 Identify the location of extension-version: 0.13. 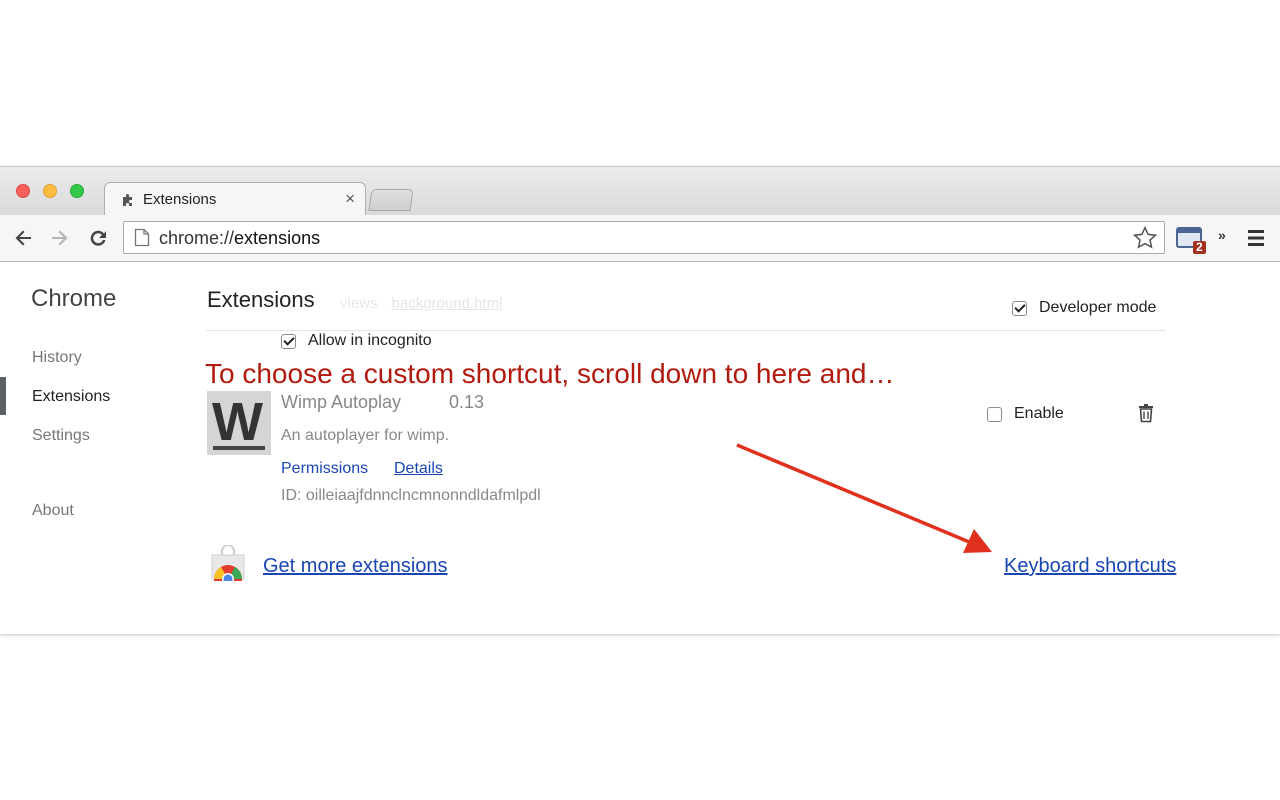
(467, 402).